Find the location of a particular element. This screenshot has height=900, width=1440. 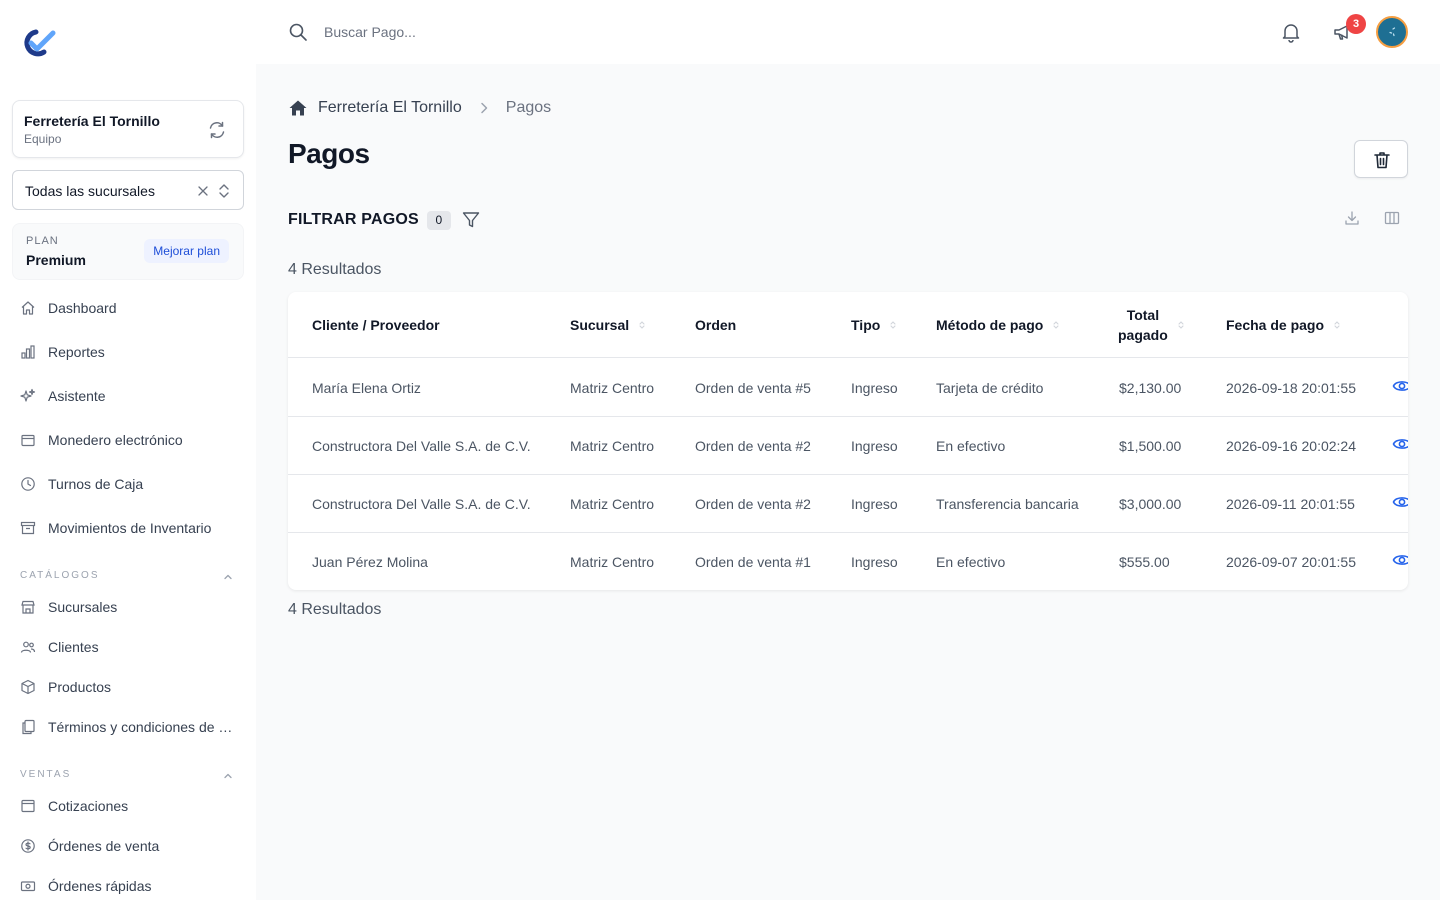

header-fecha: Fecha de pago is located at coordinates (1284, 325).